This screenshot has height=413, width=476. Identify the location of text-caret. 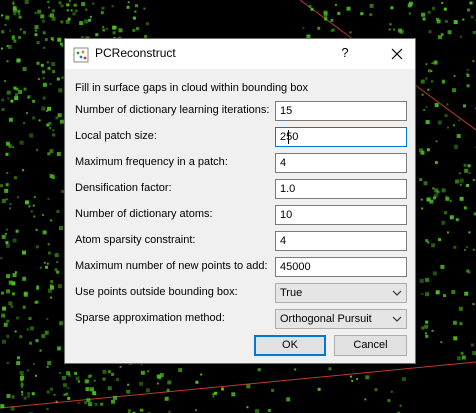
(288, 137).